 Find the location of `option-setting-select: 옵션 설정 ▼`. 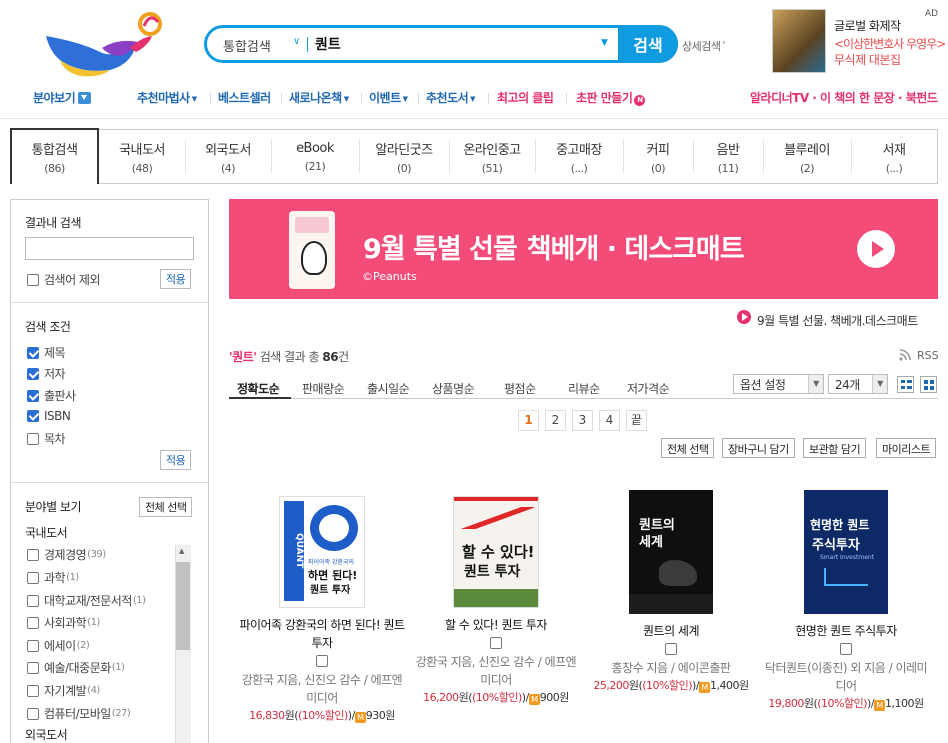

option-setting-select: 옵션 설정 ▼ is located at coordinates (778, 384).